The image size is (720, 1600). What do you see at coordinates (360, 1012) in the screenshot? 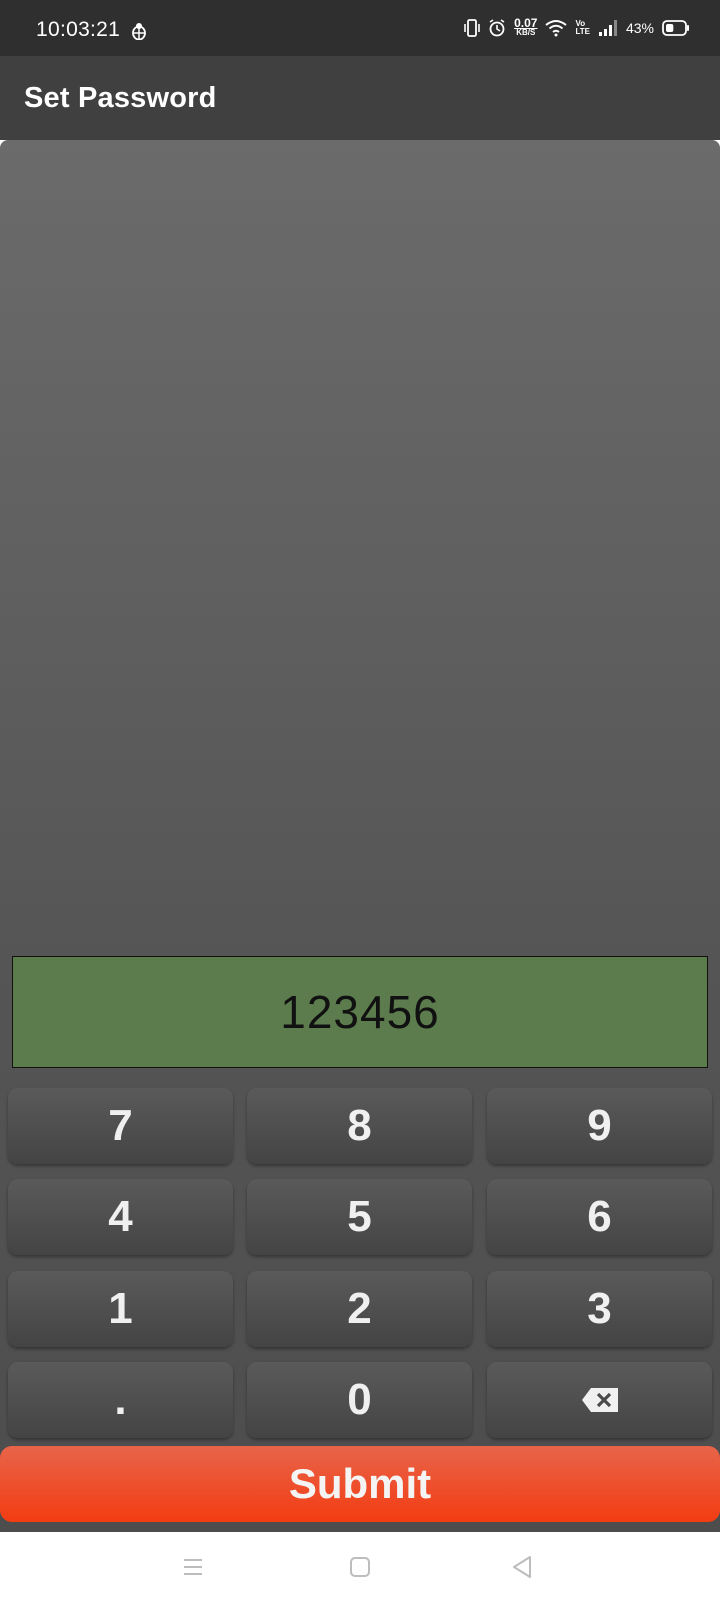
I see `password-display: 123456` at bounding box center [360, 1012].